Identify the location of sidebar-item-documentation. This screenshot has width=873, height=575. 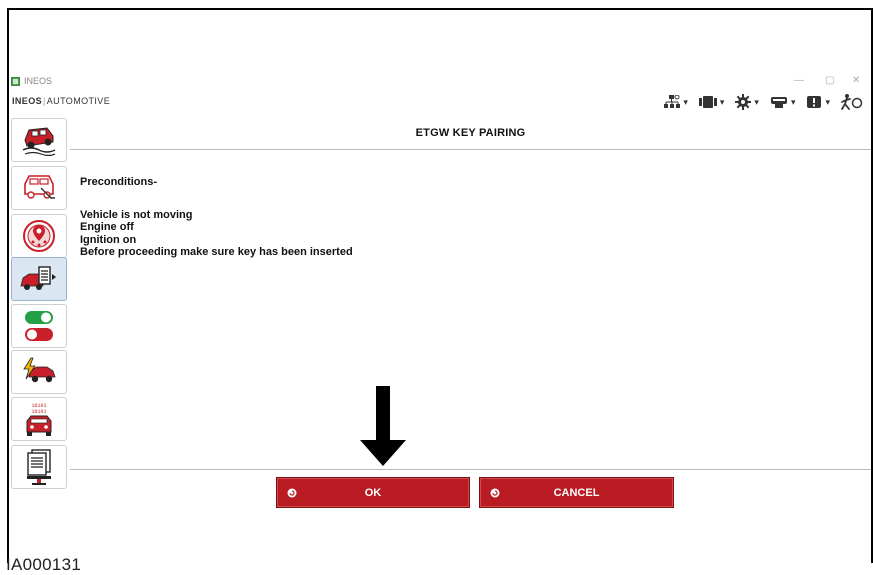
(39, 467).